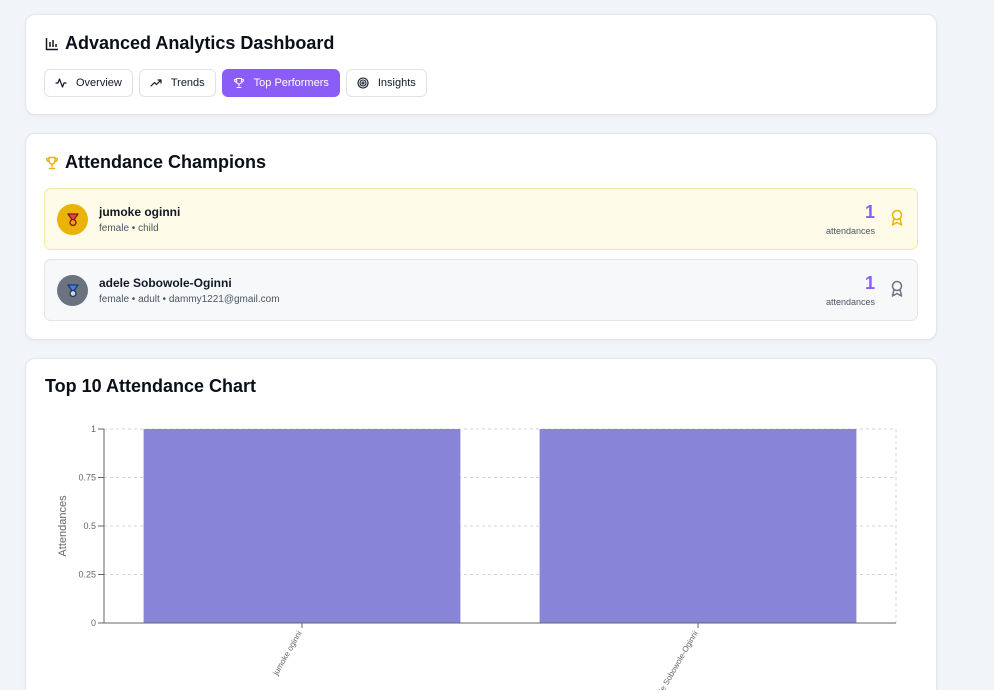 Image resolution: width=994 pixels, height=690 pixels. Describe the element at coordinates (166, 162) in the screenshot. I see `champions-title: Attendance Champions` at that location.